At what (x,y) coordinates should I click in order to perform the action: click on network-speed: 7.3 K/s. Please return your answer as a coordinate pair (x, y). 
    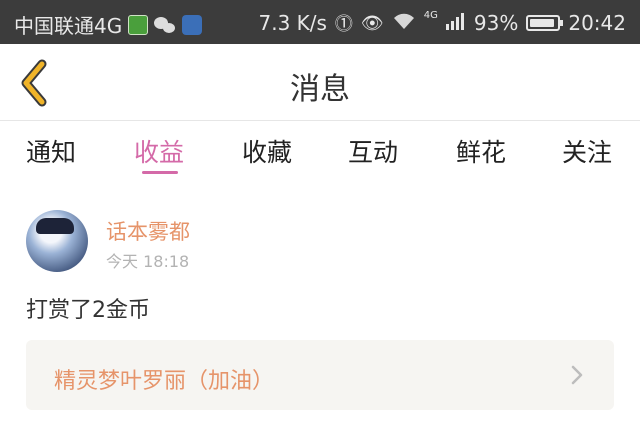
    Looking at the image, I should click on (292, 23).